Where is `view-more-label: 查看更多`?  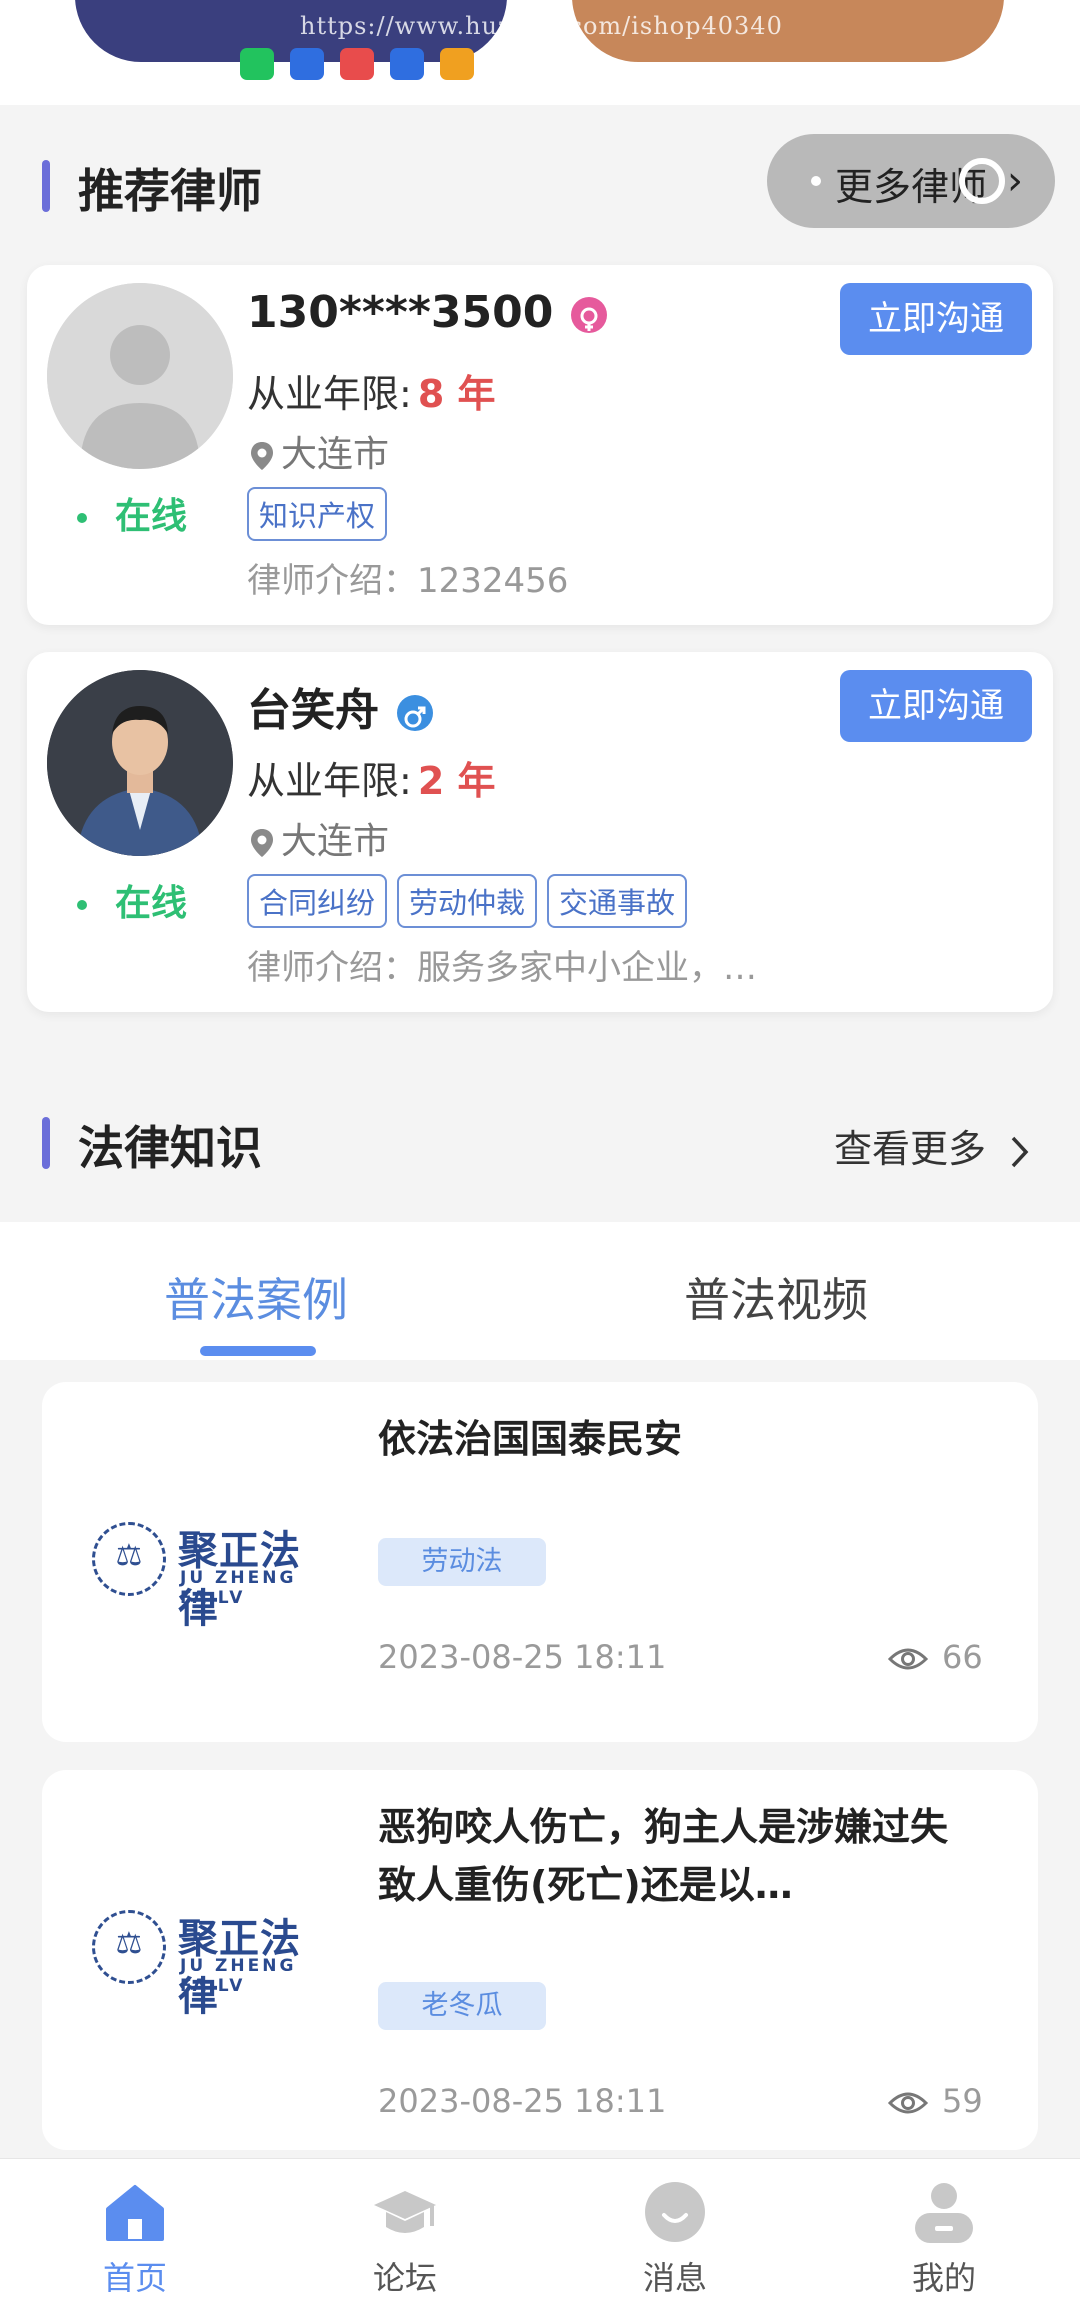 view-more-label: 查看更多 is located at coordinates (910, 1149).